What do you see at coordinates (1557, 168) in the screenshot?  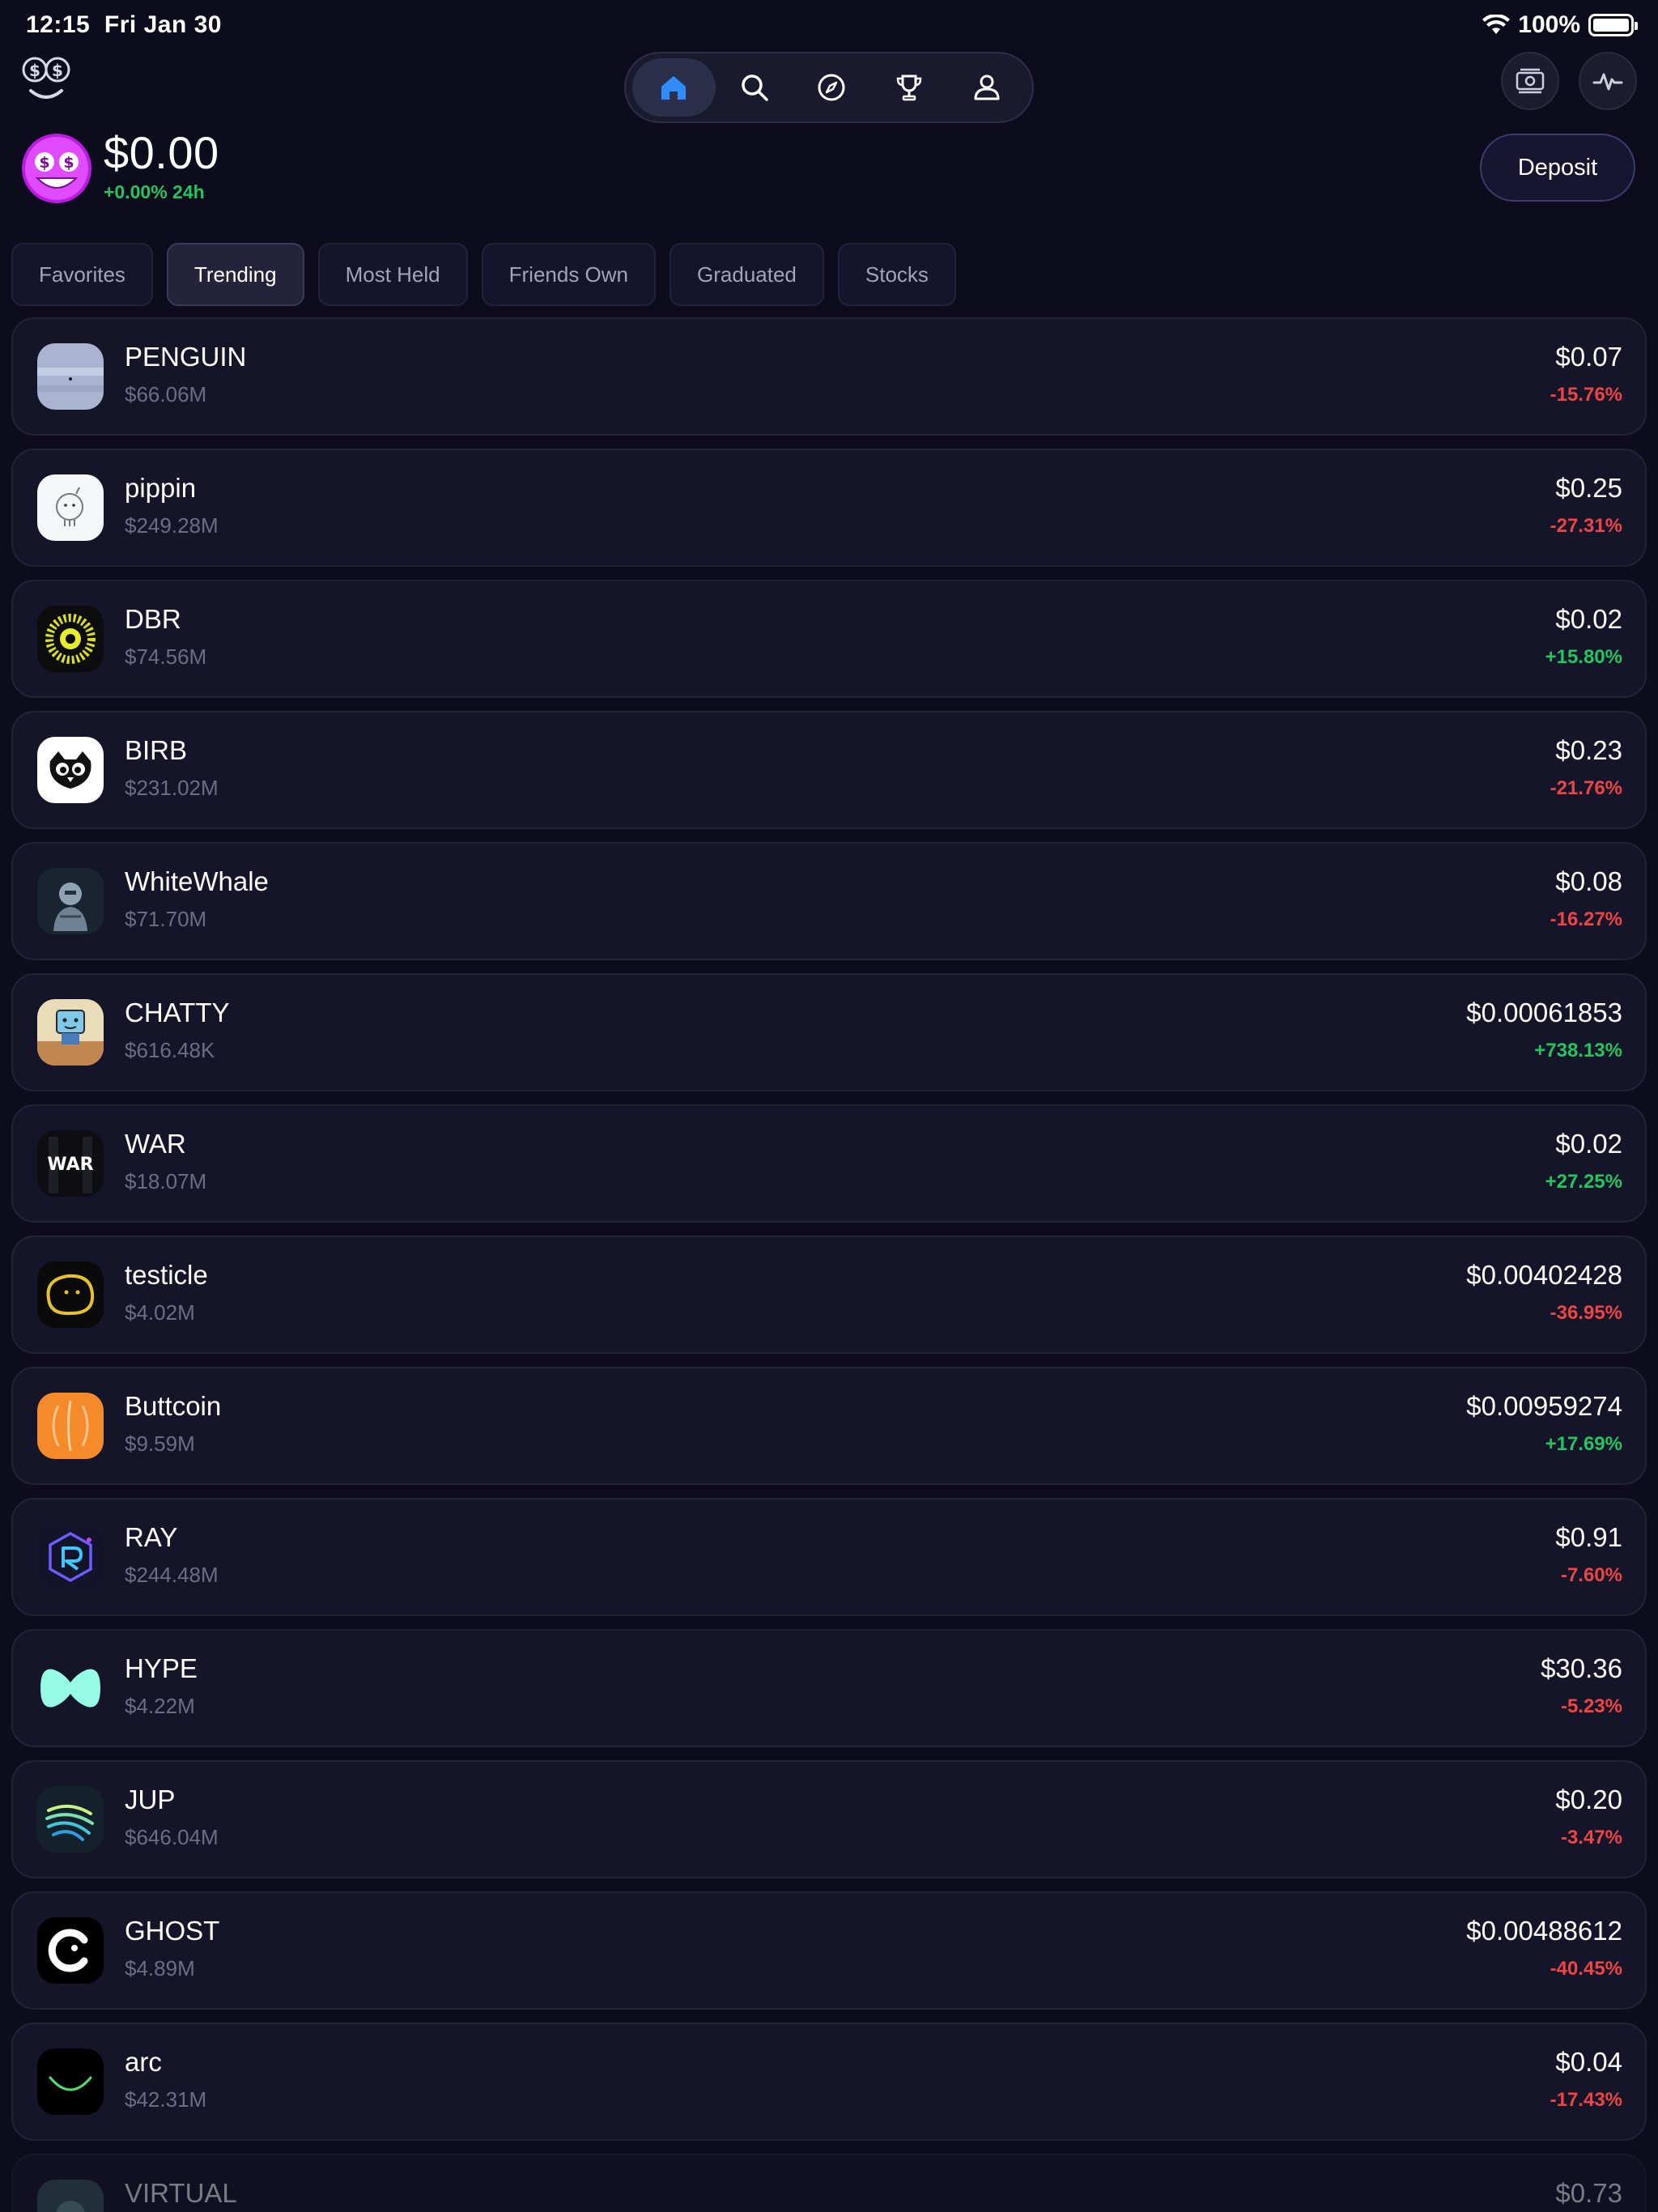 I see `deposit-button: Deposit` at bounding box center [1557, 168].